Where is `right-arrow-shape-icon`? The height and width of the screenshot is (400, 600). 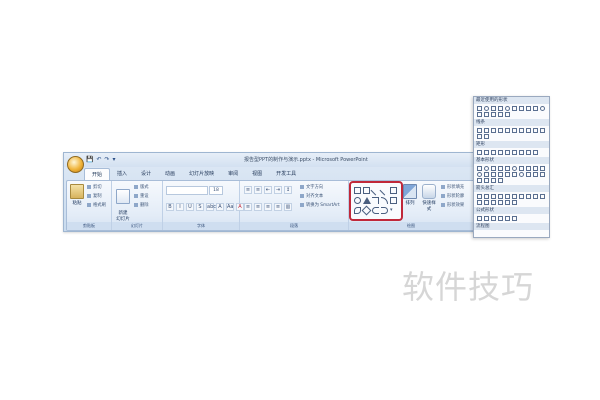
right-arrow-shape-icon is located at coordinates (393, 200).